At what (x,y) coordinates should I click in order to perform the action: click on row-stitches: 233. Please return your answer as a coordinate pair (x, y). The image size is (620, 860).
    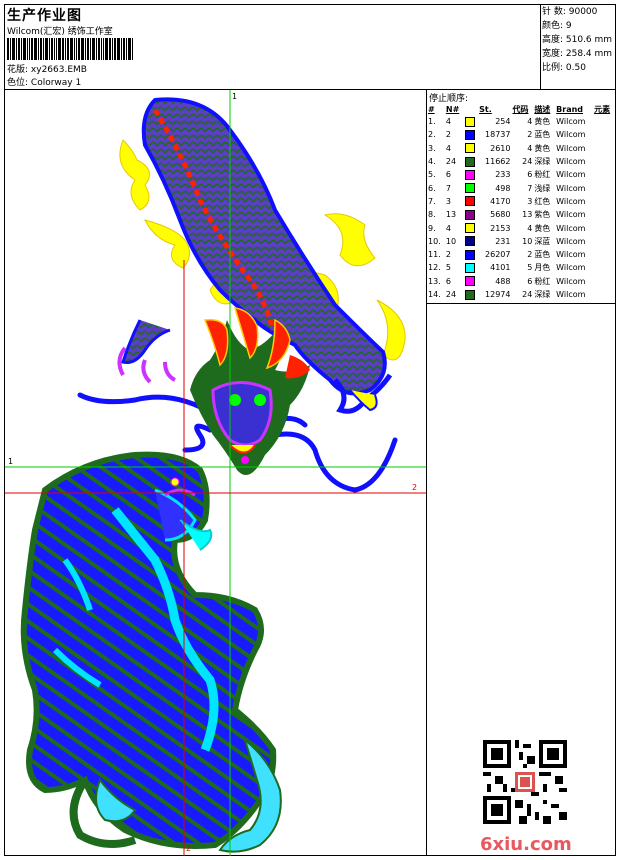
    Looking at the image, I should click on (503, 175).